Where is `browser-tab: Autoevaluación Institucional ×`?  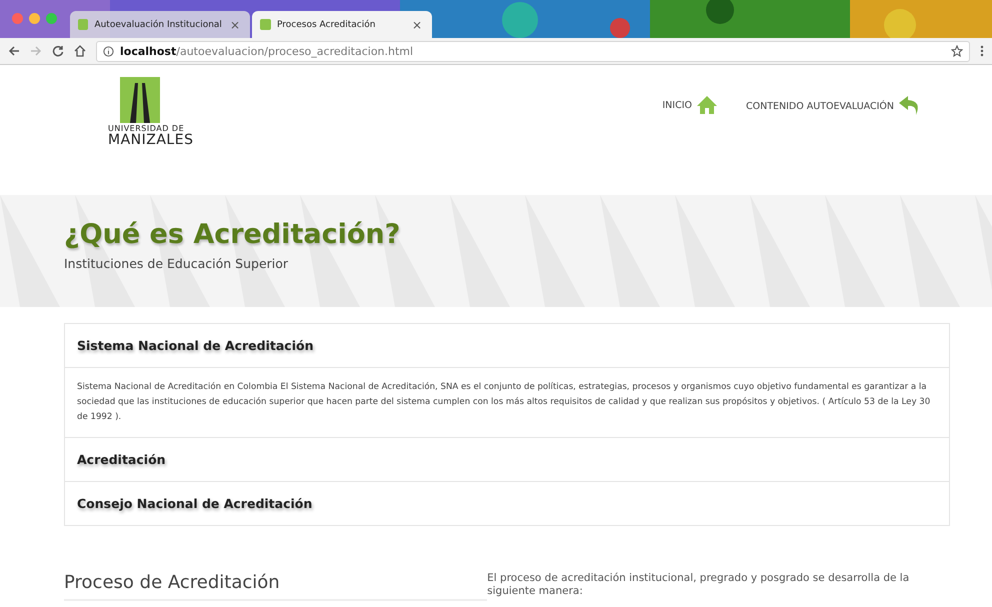 browser-tab: Autoevaluación Institucional × is located at coordinates (160, 24).